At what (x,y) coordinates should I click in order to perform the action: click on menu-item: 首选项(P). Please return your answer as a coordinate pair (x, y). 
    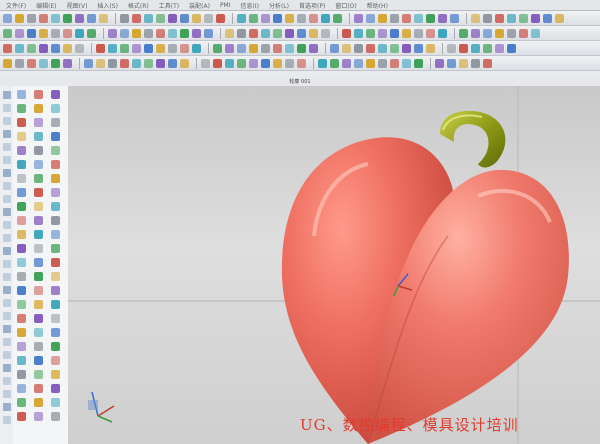
    Looking at the image, I should click on (312, 5).